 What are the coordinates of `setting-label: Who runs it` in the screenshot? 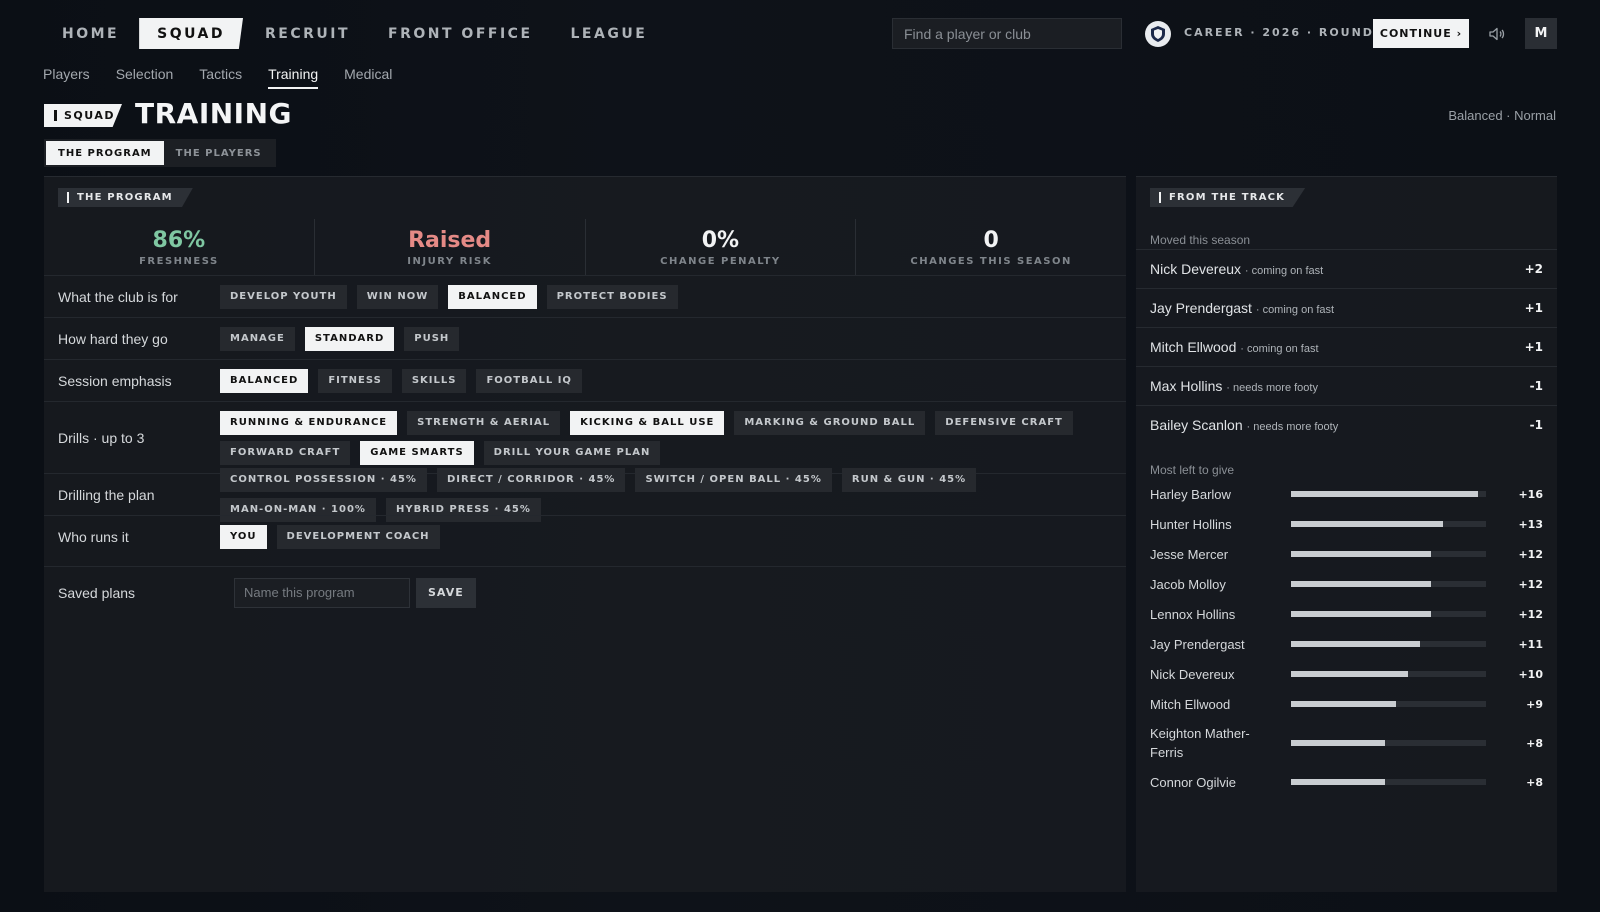 It's located at (93, 536).